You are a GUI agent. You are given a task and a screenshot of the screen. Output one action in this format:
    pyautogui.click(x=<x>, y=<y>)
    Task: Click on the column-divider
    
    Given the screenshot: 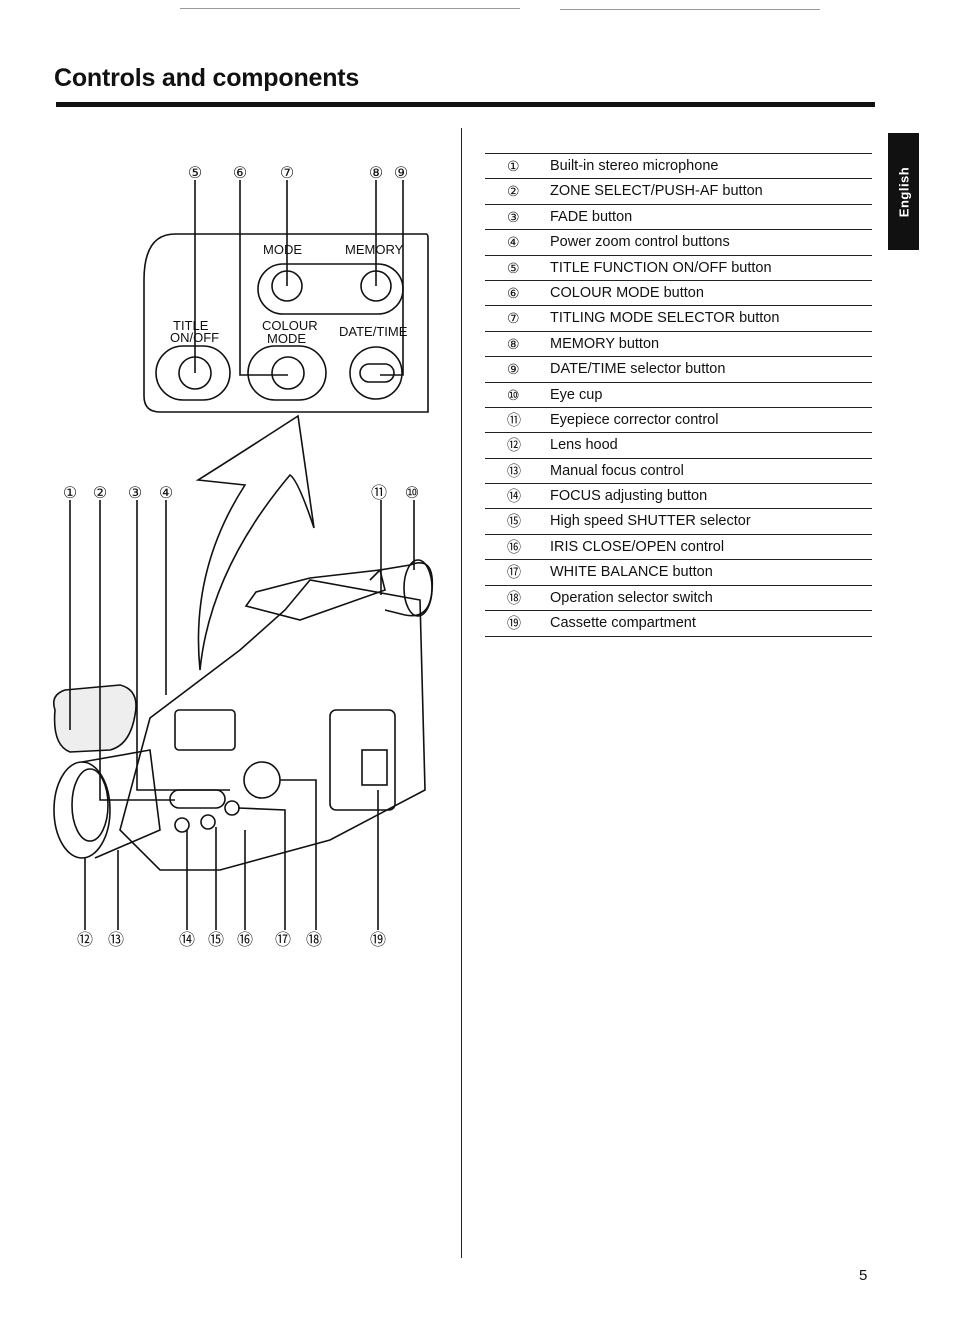 What is the action you would take?
    pyautogui.click(x=461, y=693)
    